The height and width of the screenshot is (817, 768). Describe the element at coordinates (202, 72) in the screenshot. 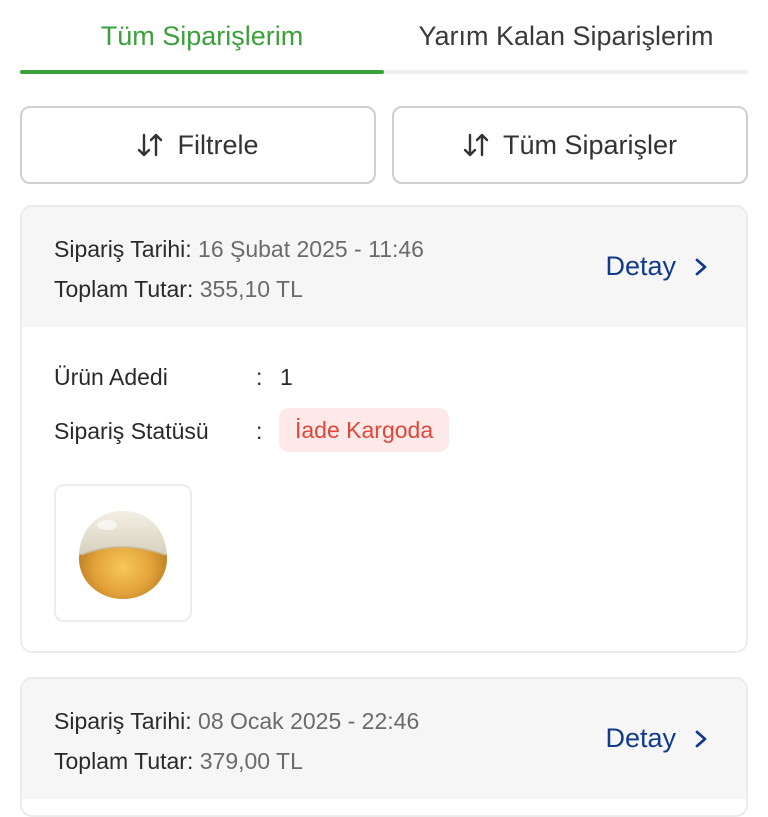

I see `tab-active-indicator` at that location.